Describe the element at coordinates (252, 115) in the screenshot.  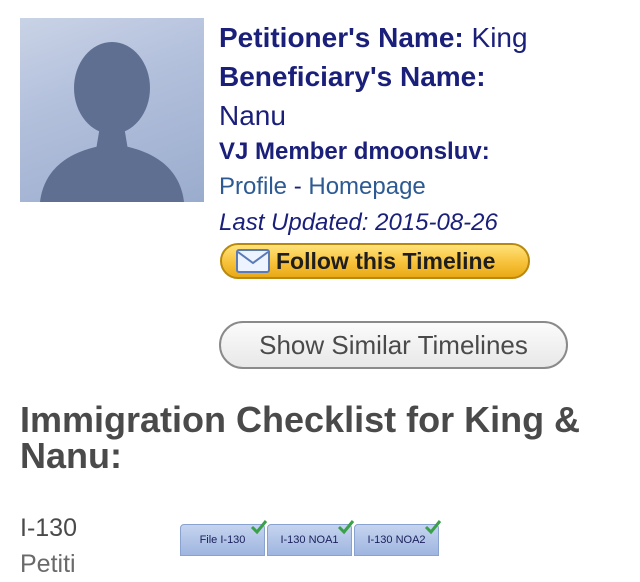
I see `beneficiary-name: Nanu` at that location.